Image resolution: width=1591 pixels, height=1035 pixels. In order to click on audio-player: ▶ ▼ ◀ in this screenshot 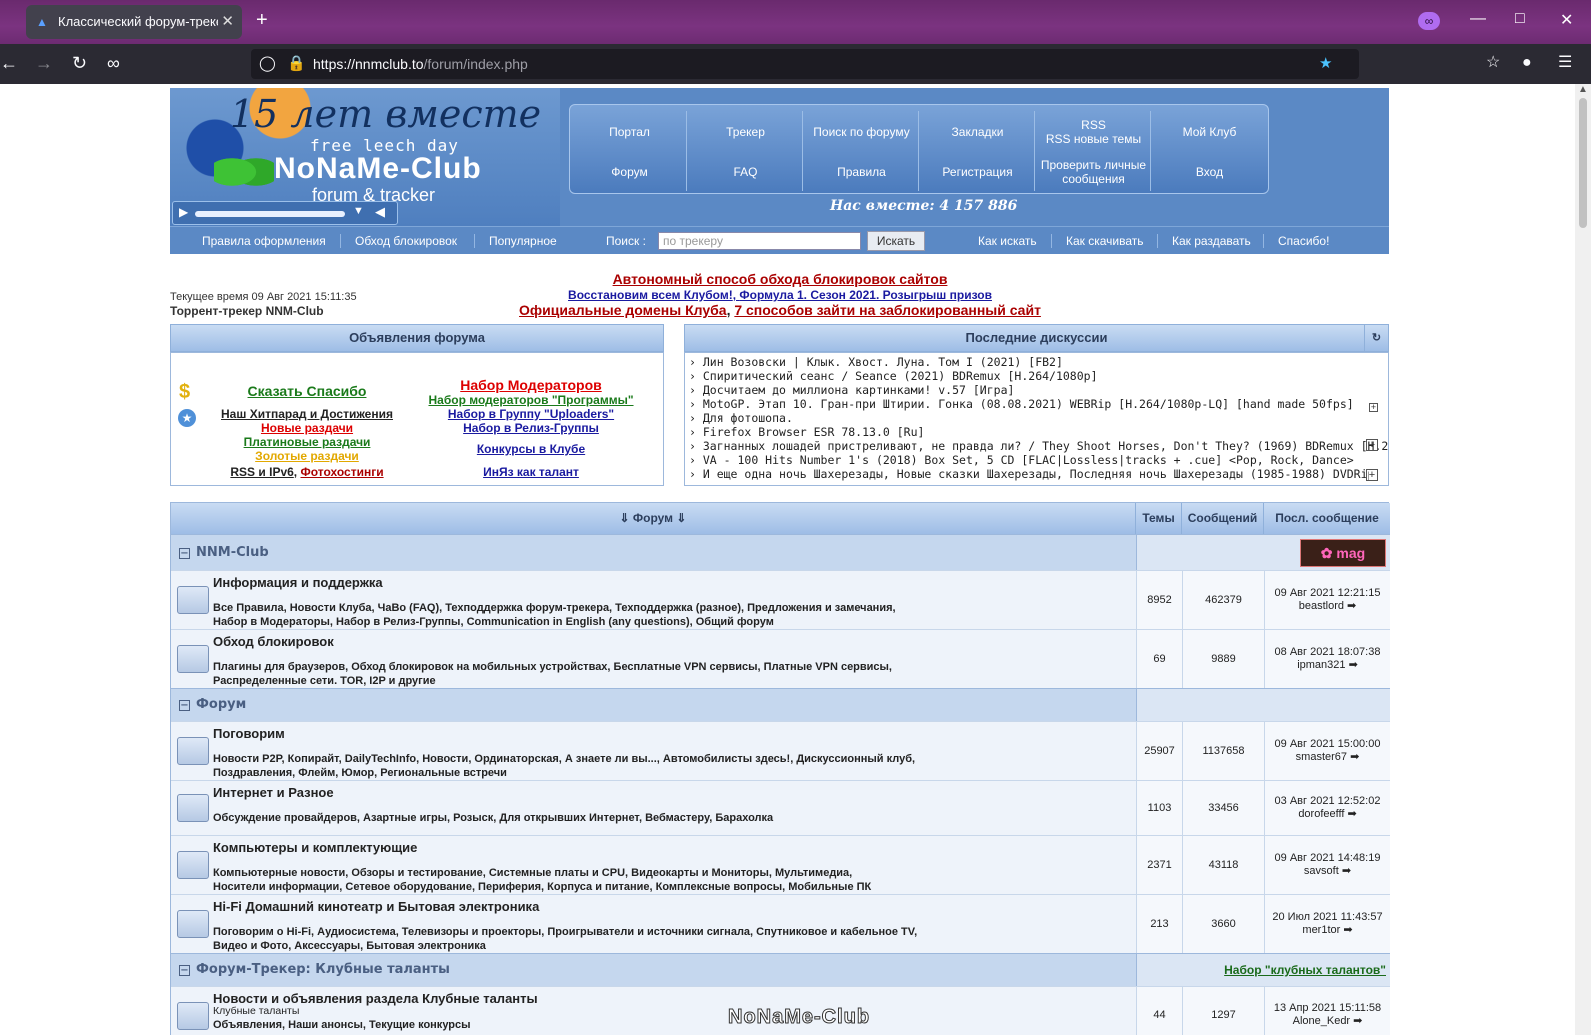, I will do `click(285, 213)`.